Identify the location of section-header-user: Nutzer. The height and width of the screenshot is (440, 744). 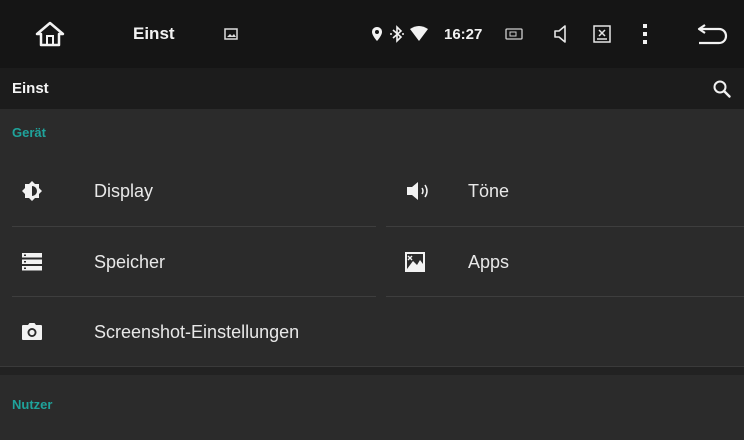
(32, 404).